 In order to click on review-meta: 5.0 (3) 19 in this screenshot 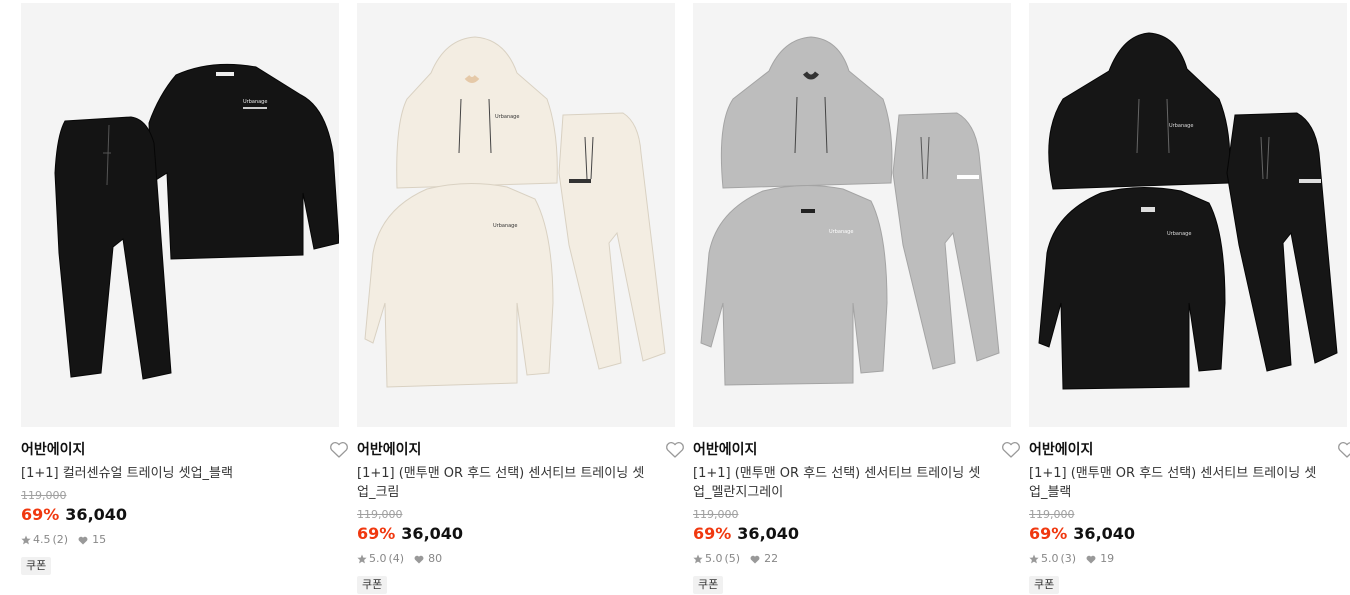, I will do `click(1188, 559)`.